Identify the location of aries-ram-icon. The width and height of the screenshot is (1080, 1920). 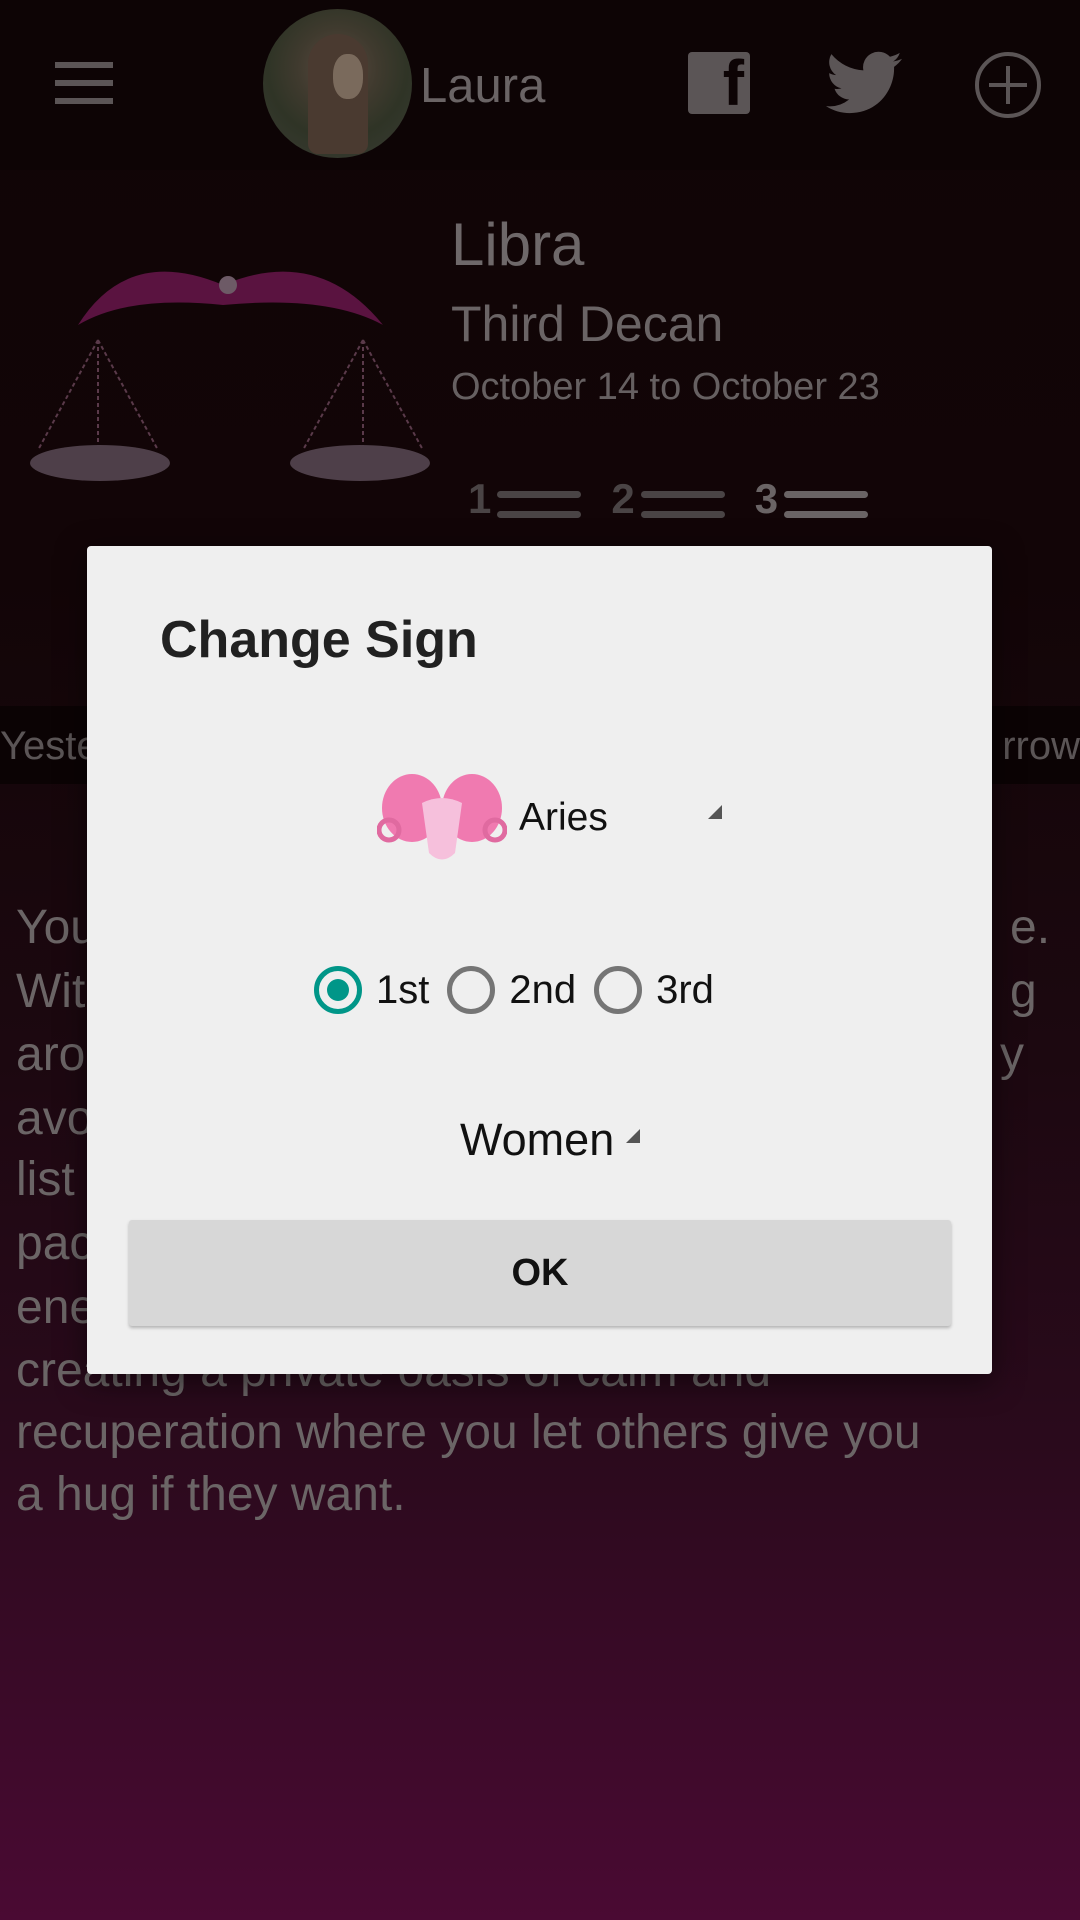
(442, 817).